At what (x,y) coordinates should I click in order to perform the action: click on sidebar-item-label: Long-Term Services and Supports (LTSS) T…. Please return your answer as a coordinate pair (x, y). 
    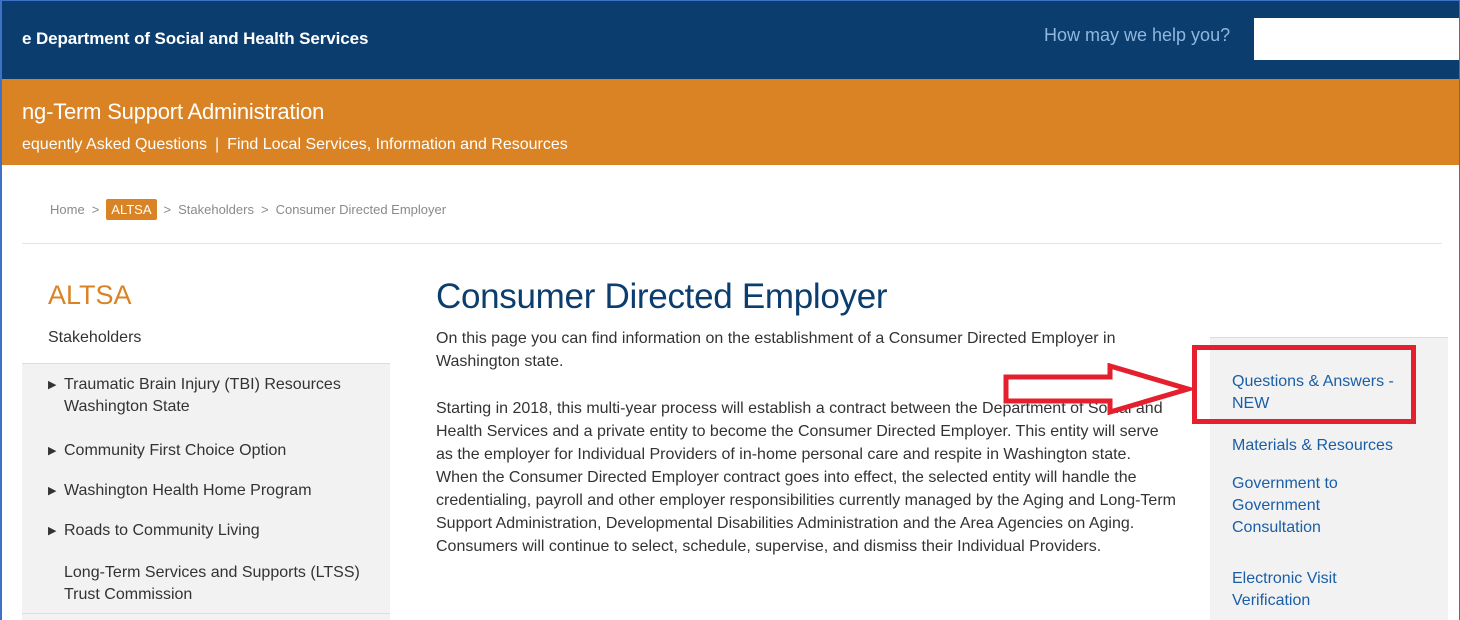
    Looking at the image, I should click on (212, 583).